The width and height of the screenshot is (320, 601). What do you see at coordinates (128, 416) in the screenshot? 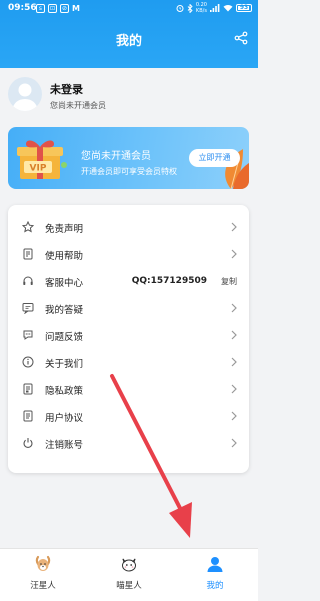
I see `menu-item-user-agreement: 用户协议` at bounding box center [128, 416].